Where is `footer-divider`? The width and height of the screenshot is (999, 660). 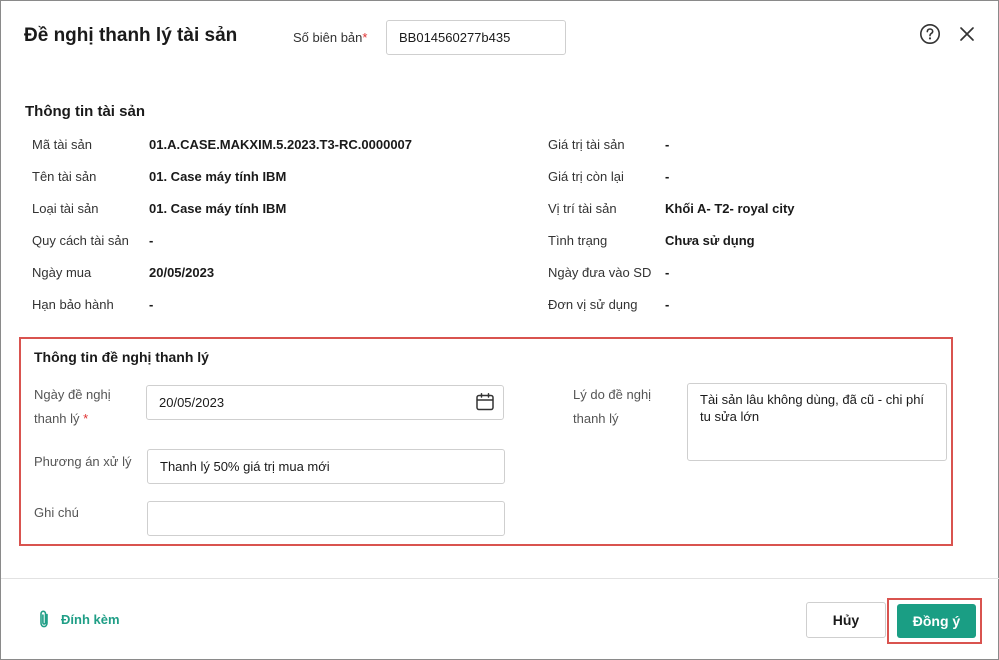
footer-divider is located at coordinates (500, 578).